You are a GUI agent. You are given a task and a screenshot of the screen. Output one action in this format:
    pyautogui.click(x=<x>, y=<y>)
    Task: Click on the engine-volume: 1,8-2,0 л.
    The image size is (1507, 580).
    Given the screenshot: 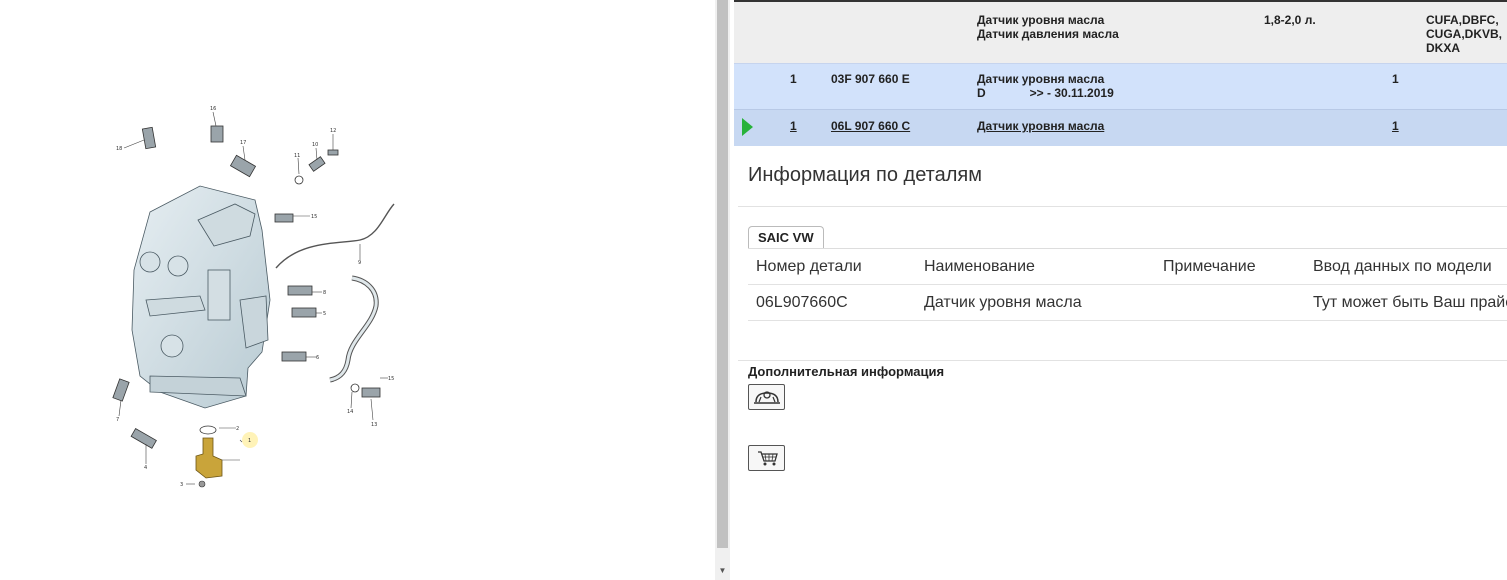 What is the action you would take?
    pyautogui.click(x=1290, y=20)
    